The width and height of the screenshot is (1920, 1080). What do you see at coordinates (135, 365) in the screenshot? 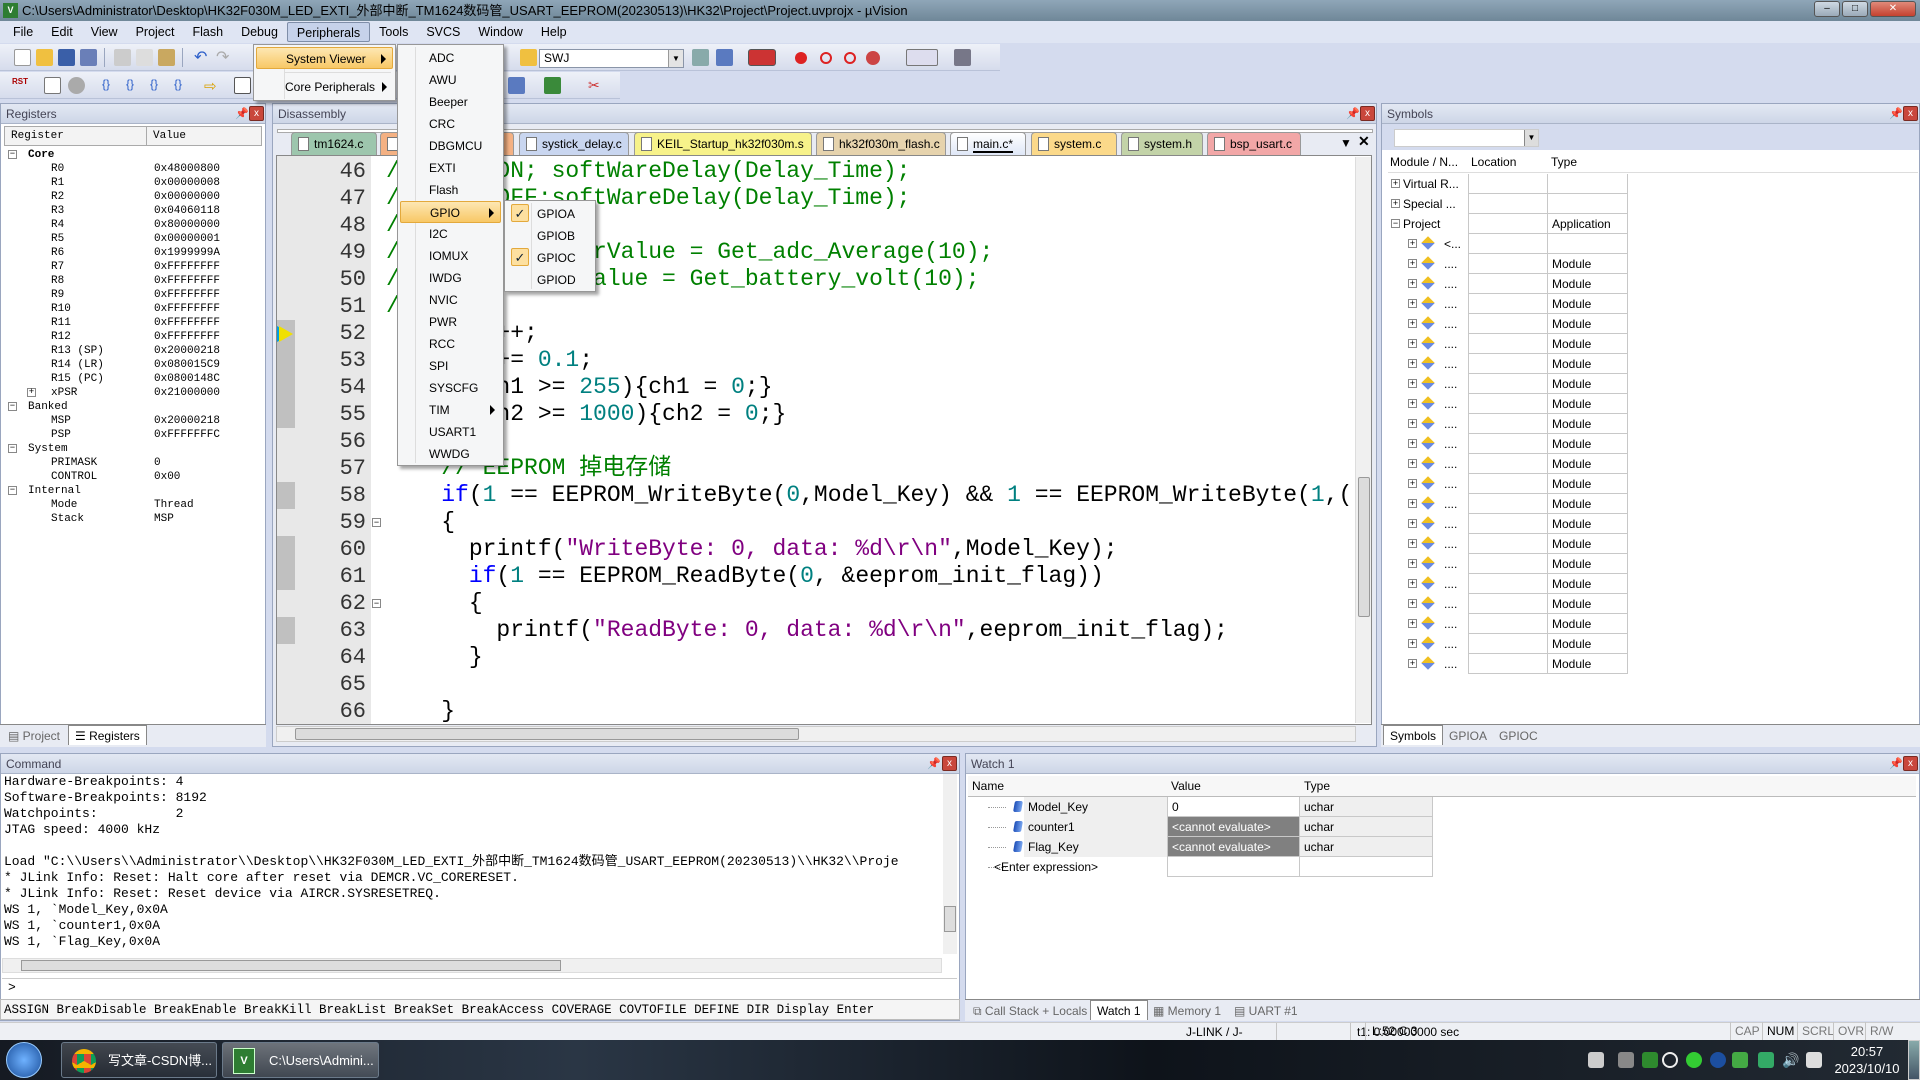
I see `register-row: R14 (LR) 0x080015C9` at bounding box center [135, 365].